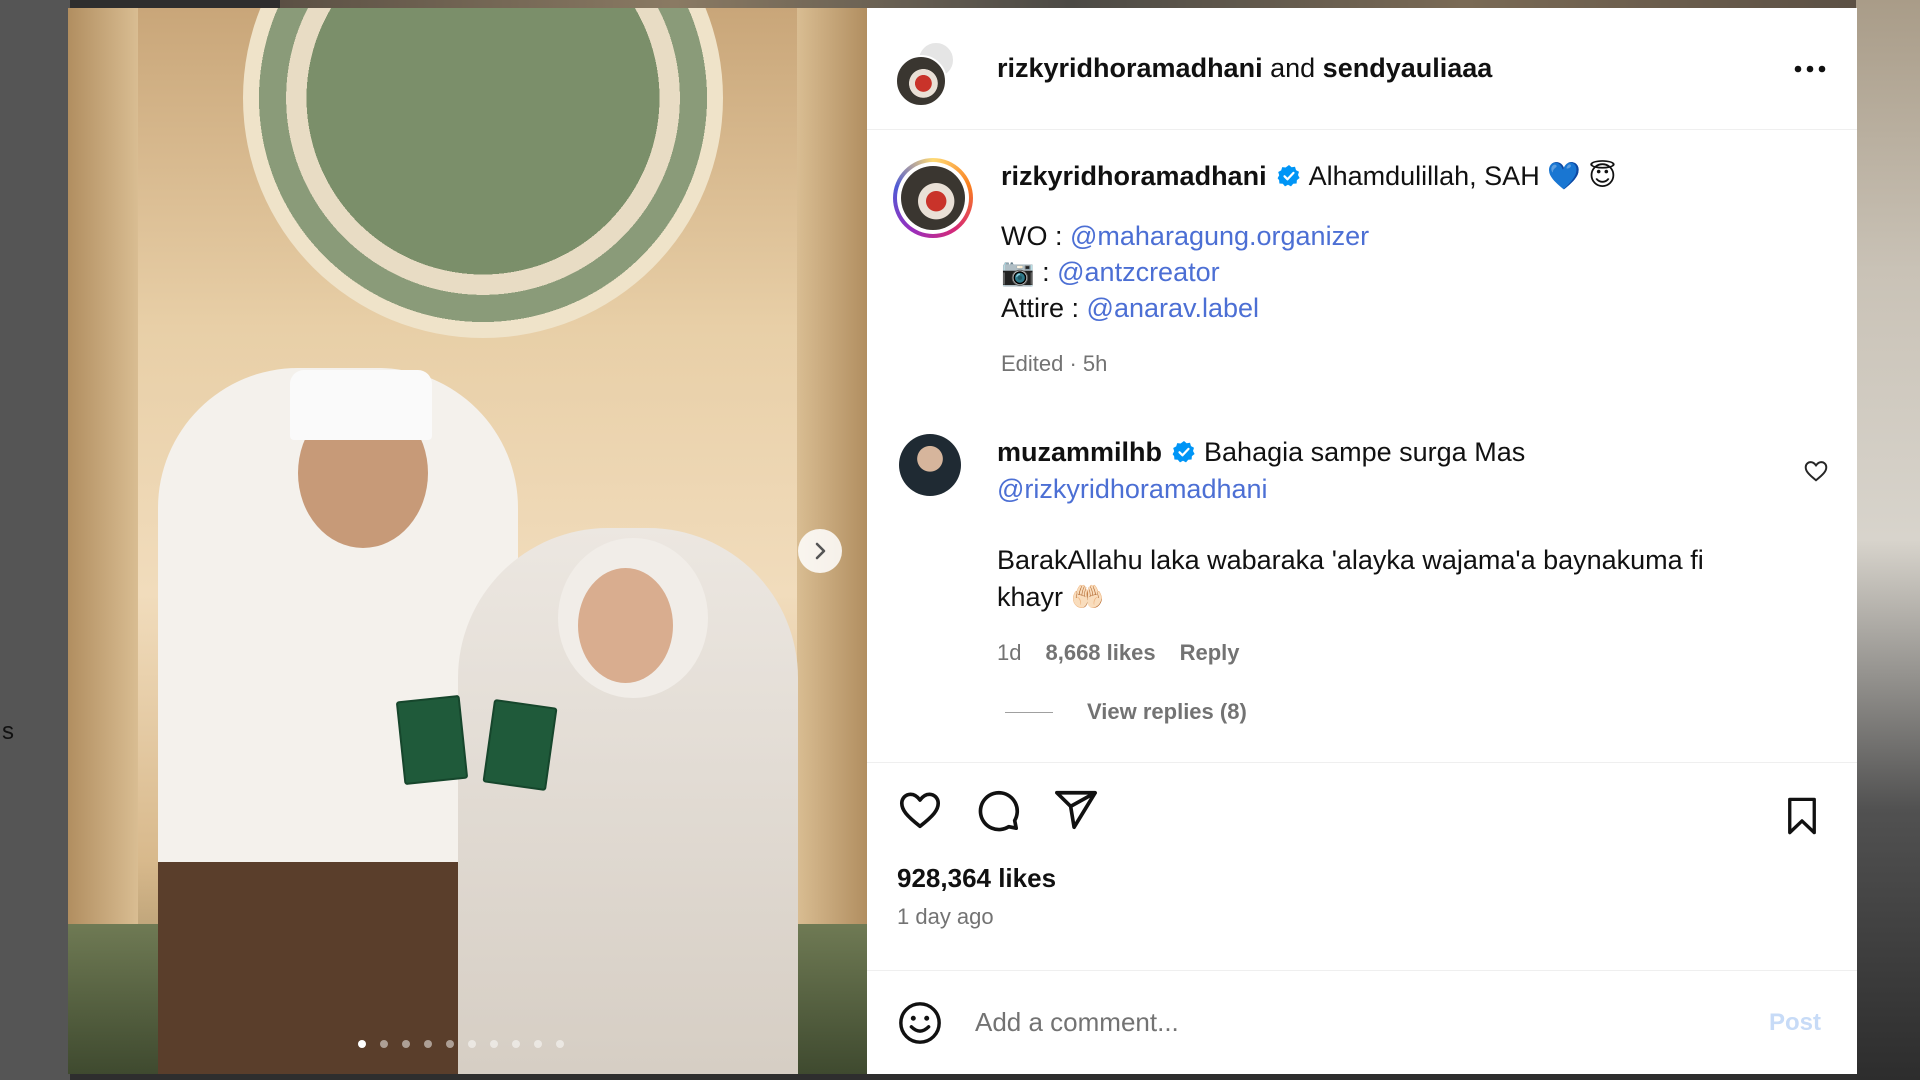 The image size is (1920, 1080). Describe the element at coordinates (1044, 308) in the screenshot. I see `credit-prefix: Attire :` at that location.